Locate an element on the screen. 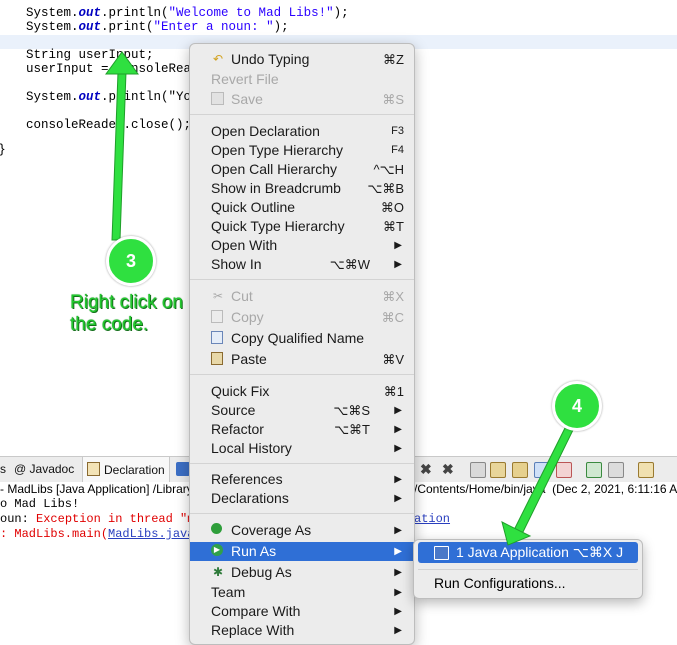 The image size is (677, 645). step-3-badge: 3 is located at coordinates (131, 261).